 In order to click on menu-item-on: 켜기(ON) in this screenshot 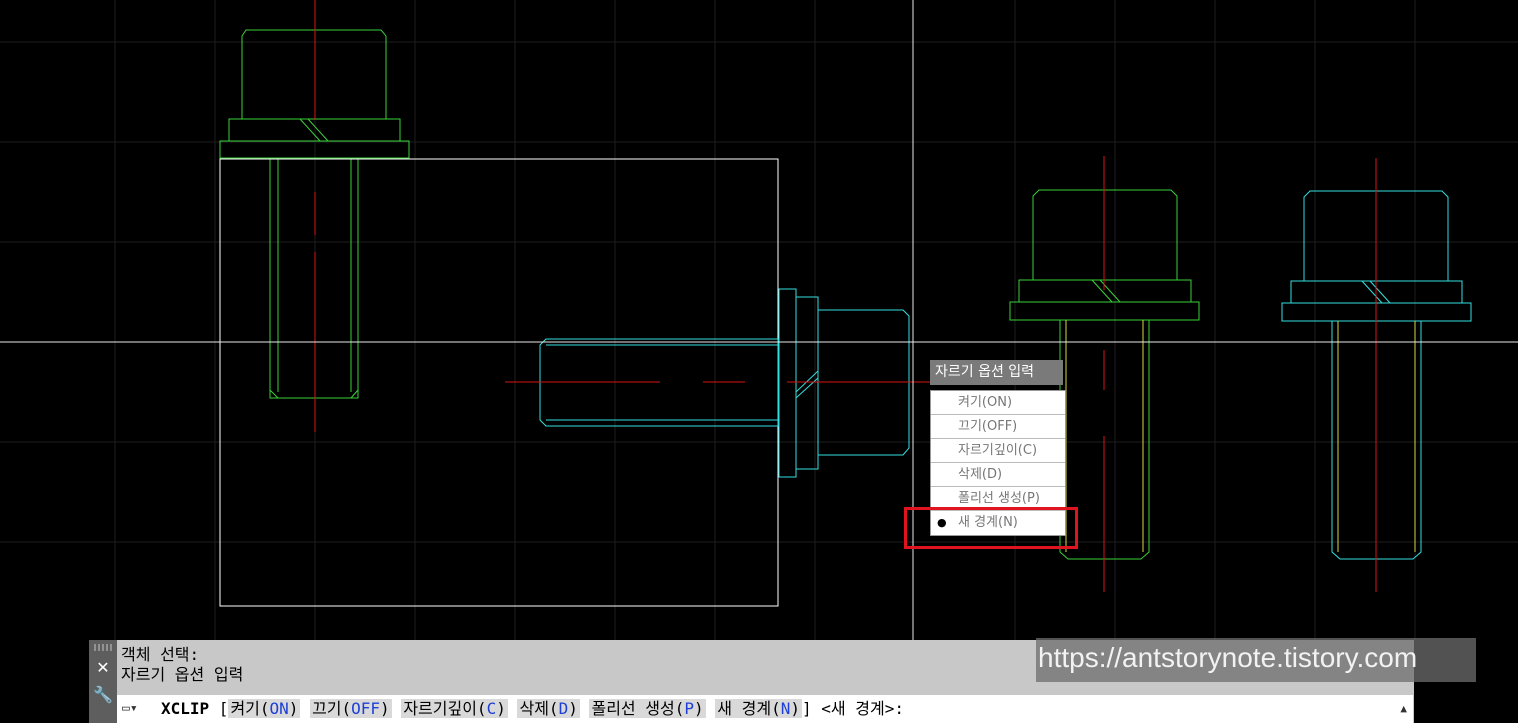, I will do `click(998, 403)`.